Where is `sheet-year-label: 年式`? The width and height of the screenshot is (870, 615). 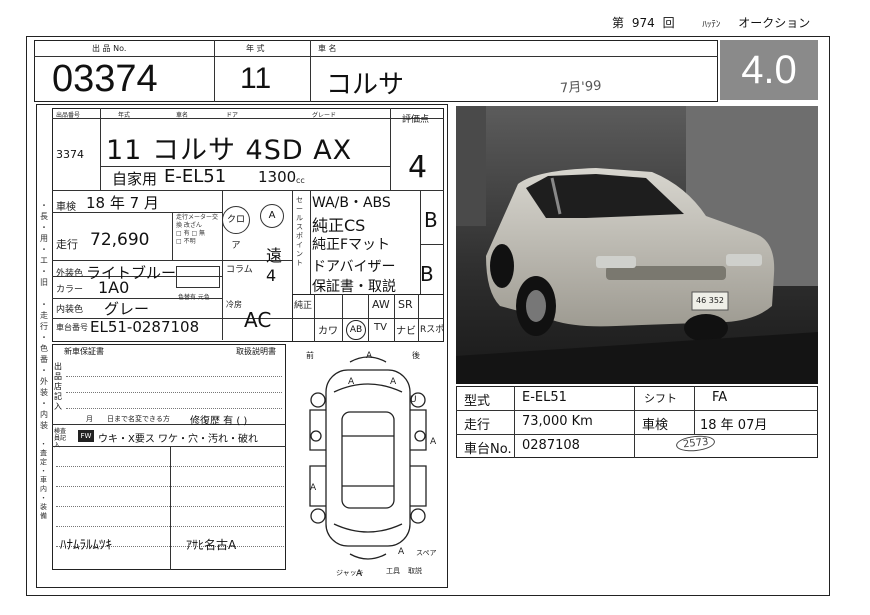
sheet-year-label: 年式 is located at coordinates (124, 115).